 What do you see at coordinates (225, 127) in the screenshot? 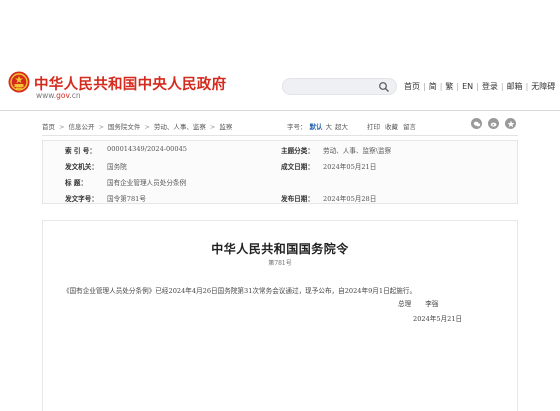
I see `breadcrumb-supervision: 监察` at bounding box center [225, 127].